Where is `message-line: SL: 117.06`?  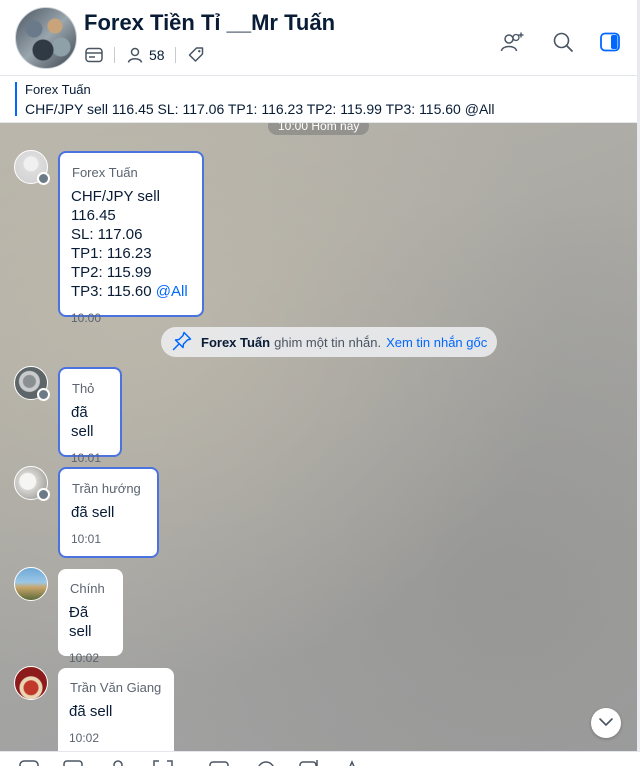
message-line: SL: 117.06 is located at coordinates (107, 234).